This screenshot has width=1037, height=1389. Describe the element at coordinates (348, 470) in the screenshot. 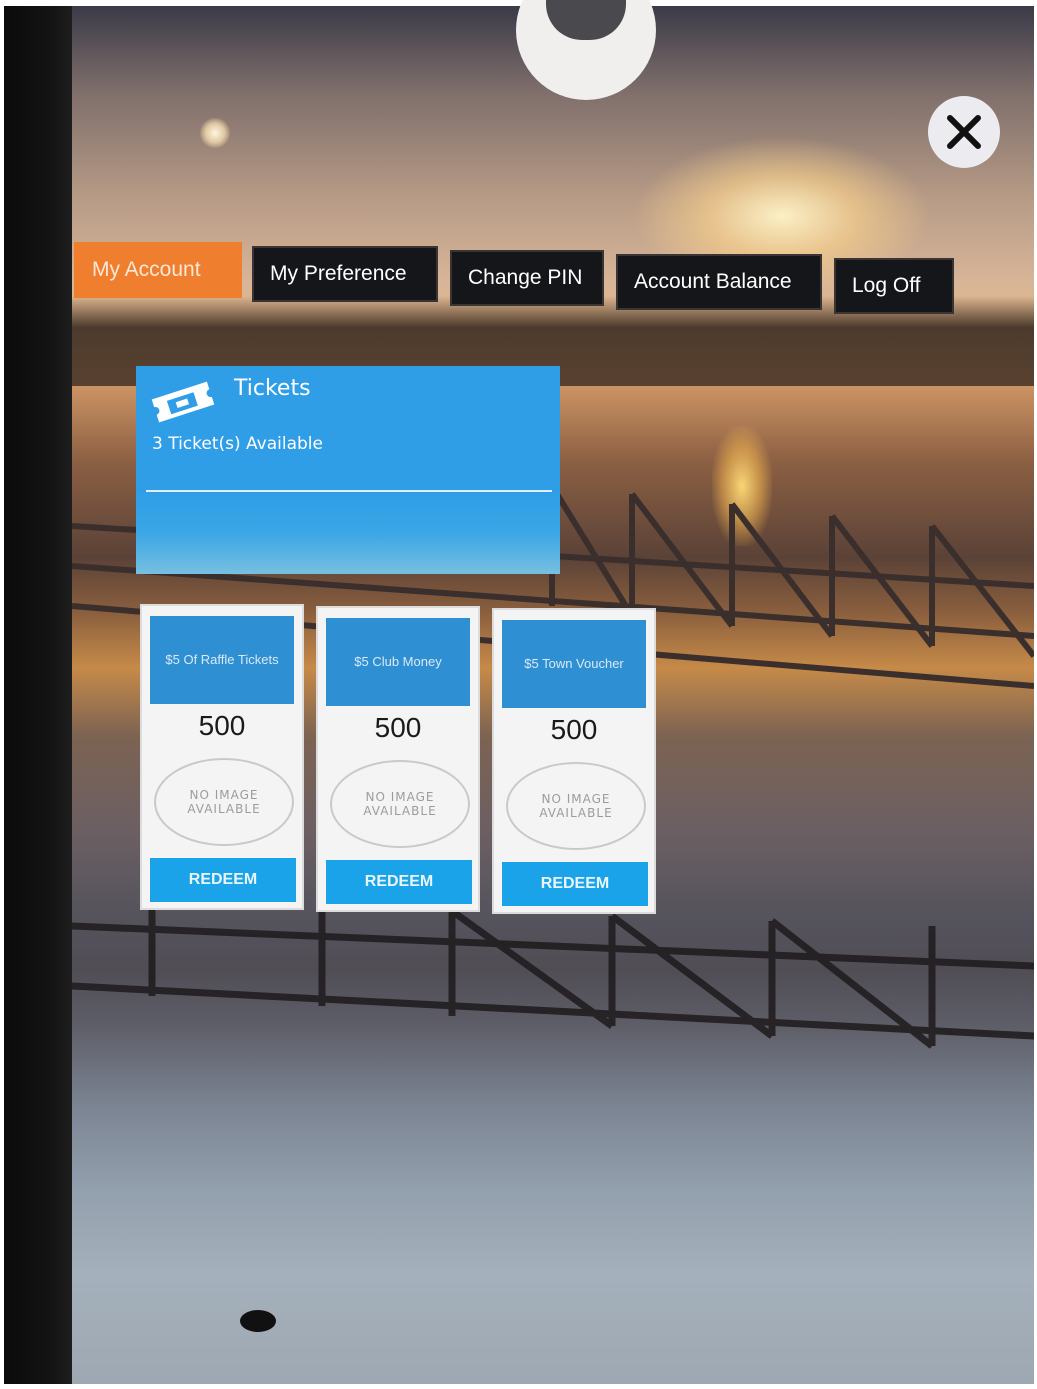

I see `tickets-card: Tickets 3 Ticket(s) Available` at that location.